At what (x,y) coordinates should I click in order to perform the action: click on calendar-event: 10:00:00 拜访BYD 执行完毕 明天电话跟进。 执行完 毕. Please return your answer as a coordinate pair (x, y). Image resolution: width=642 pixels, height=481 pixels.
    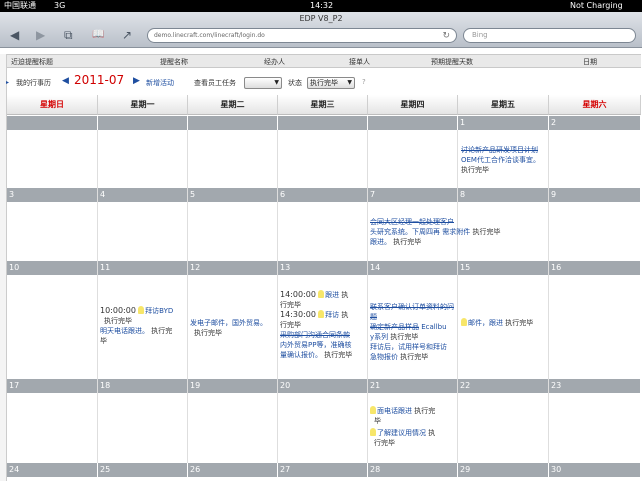
    Looking at the image, I should click on (144, 326).